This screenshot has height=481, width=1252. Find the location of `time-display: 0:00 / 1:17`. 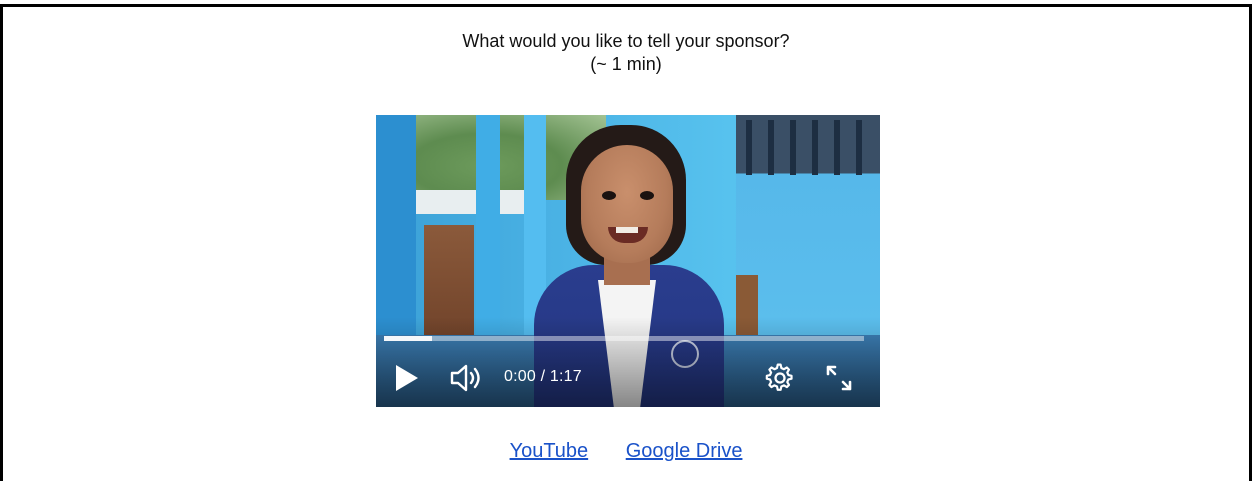

time-display: 0:00 / 1:17 is located at coordinates (543, 376).